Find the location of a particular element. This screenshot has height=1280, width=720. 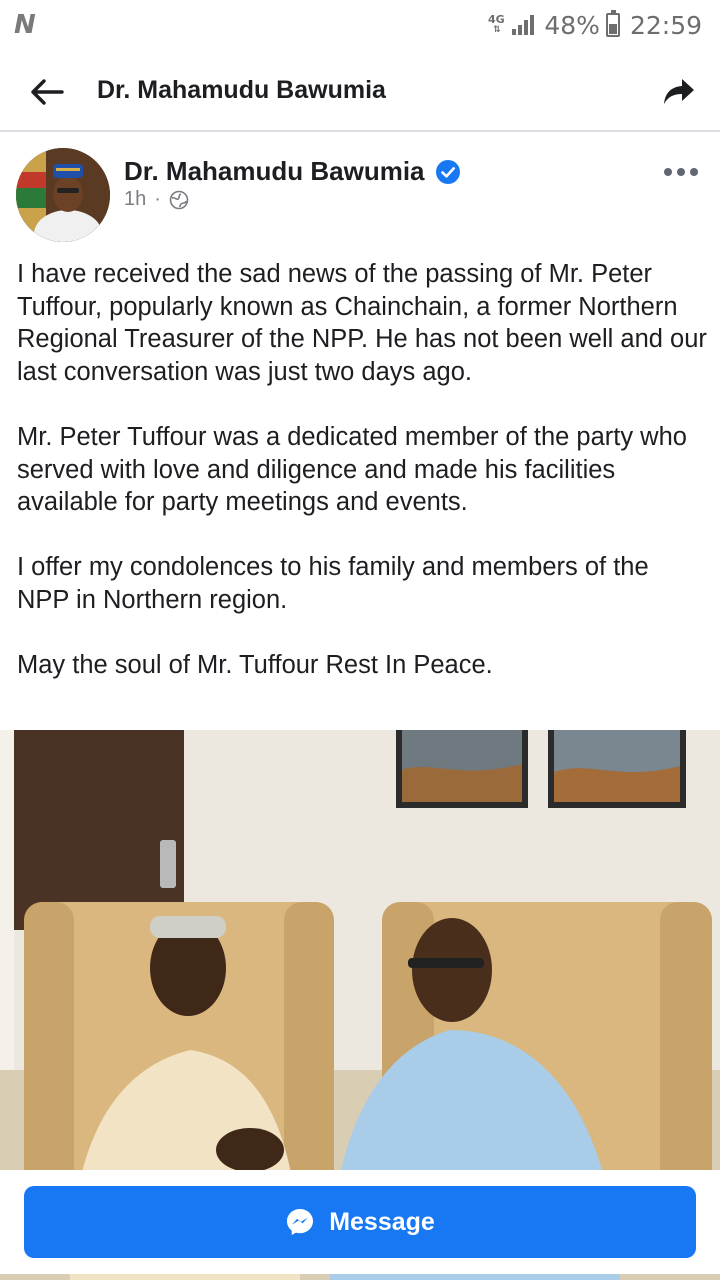

back-button is located at coordinates (46, 92).